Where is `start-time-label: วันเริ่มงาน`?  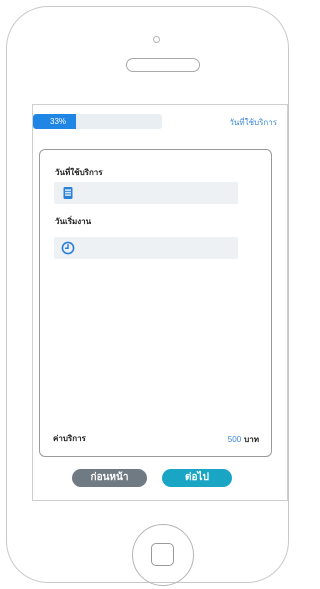 start-time-label: วันเริ่มงาน is located at coordinates (73, 221).